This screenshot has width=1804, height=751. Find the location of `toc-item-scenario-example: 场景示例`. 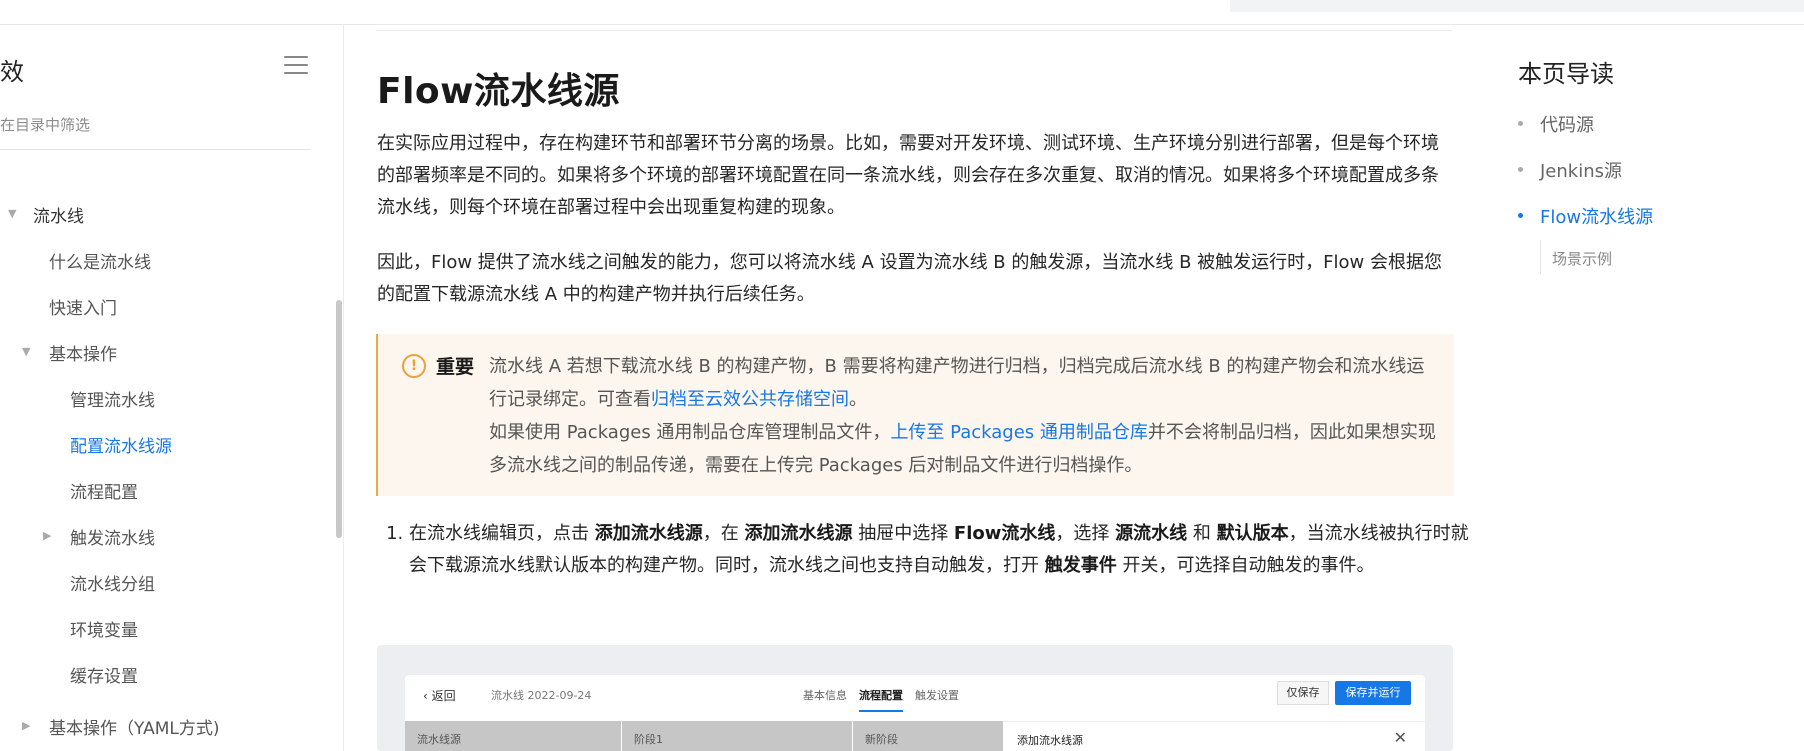

toc-item-scenario-example: 场景示例 is located at coordinates (1582, 258).